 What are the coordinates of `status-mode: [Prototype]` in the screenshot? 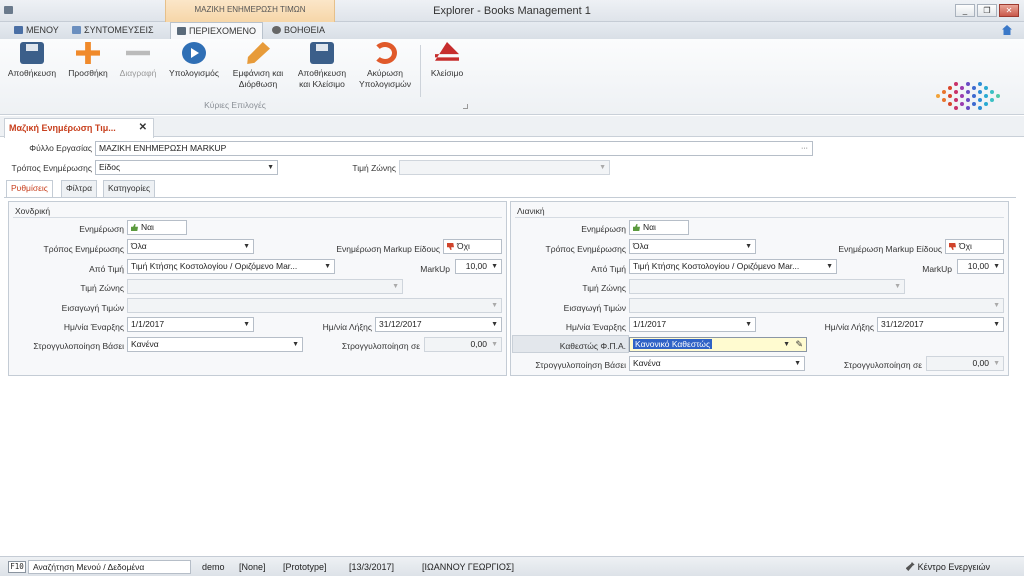 It's located at (305, 567).